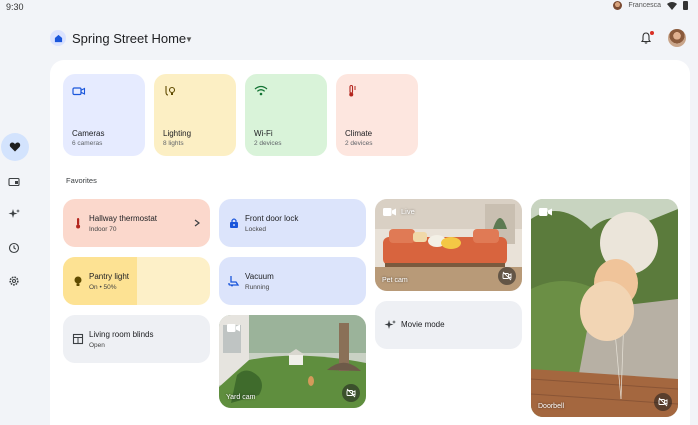 This screenshot has height=425, width=698. What do you see at coordinates (272, 218) in the screenshot?
I see `tile-name: Front door lock` at bounding box center [272, 218].